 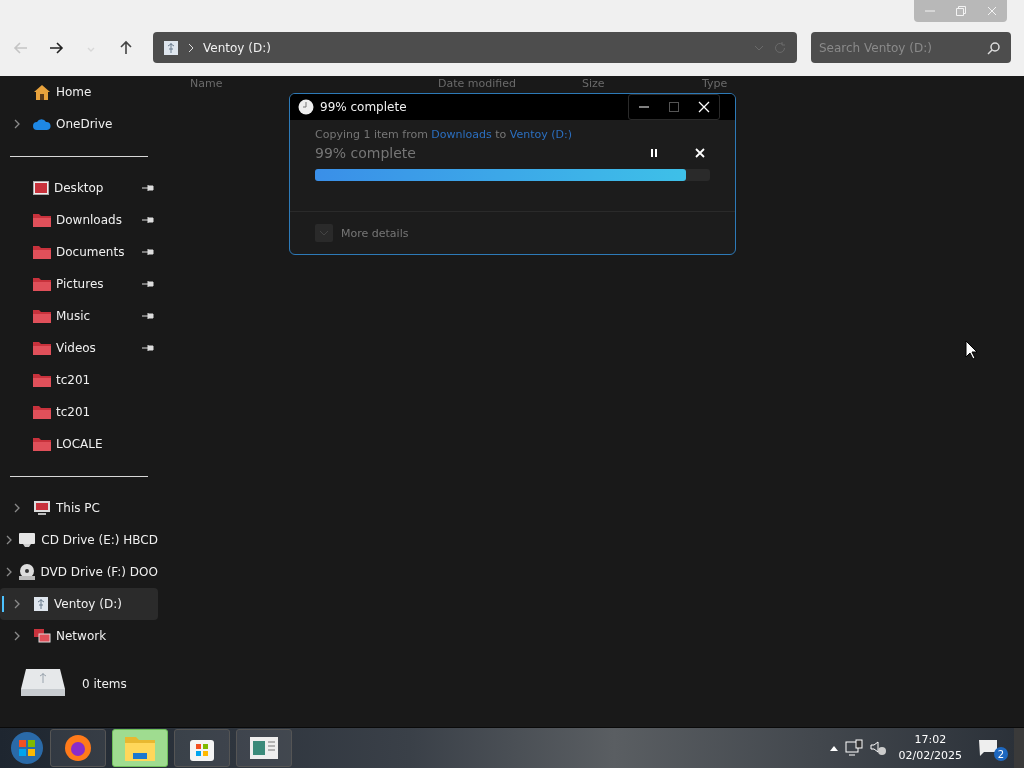 I want to click on sidebar-item: Videos, so click(x=79, y=348).